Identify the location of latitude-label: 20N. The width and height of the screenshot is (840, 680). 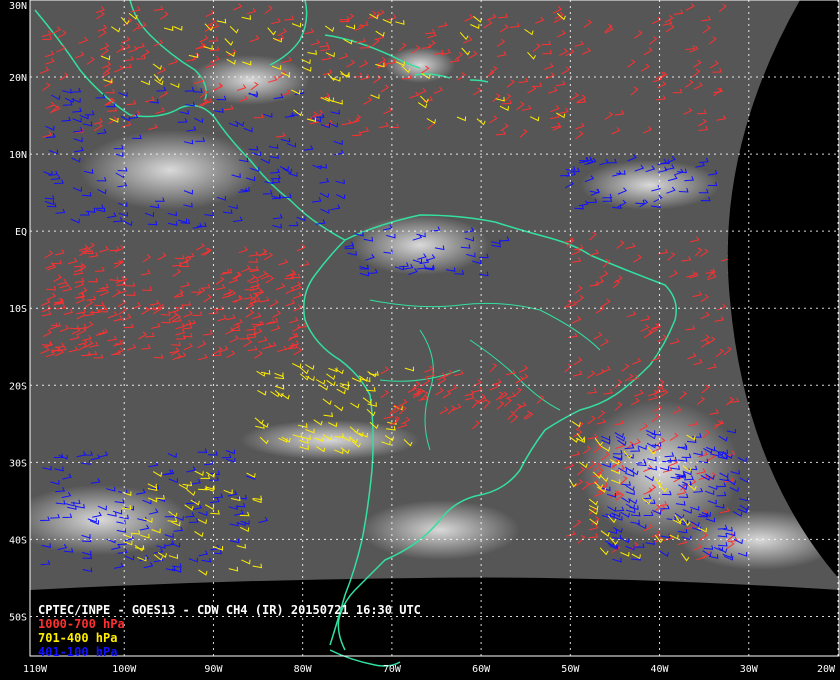
(18, 78).